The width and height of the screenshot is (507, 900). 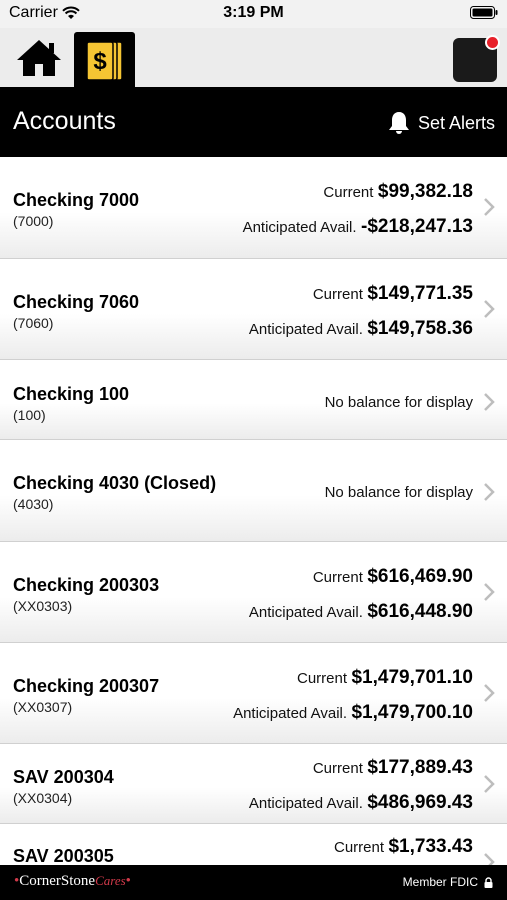 I want to click on account-name: Checking 200307, so click(x=86, y=686).